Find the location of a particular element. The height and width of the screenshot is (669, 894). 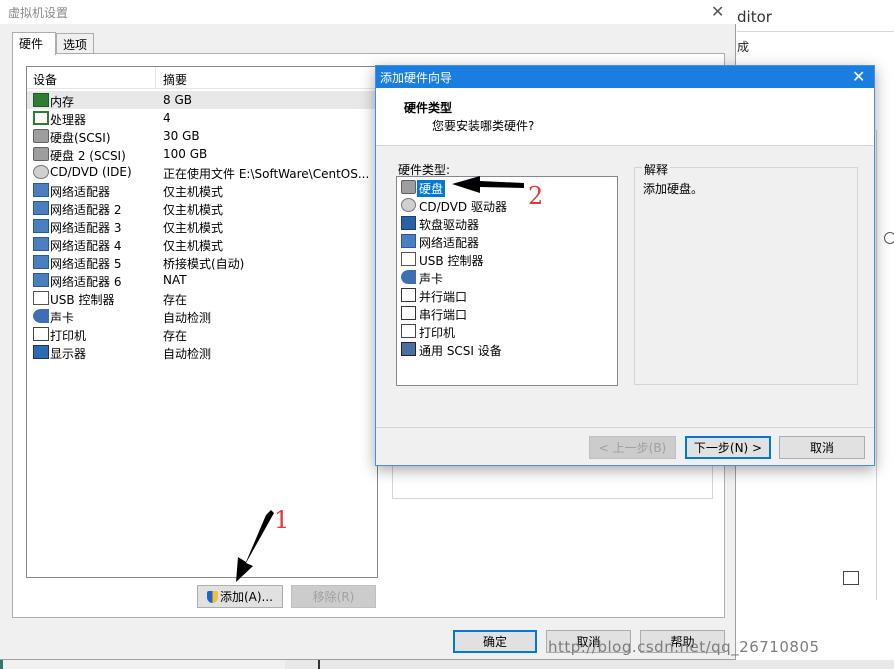

tab-hardware: 硬件 is located at coordinates (34, 43).